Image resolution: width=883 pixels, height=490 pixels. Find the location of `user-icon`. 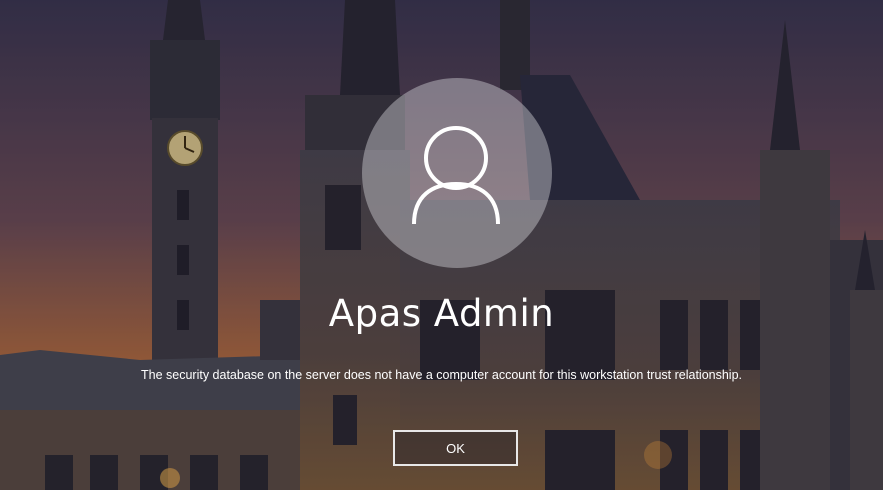

user-icon is located at coordinates (456, 175).